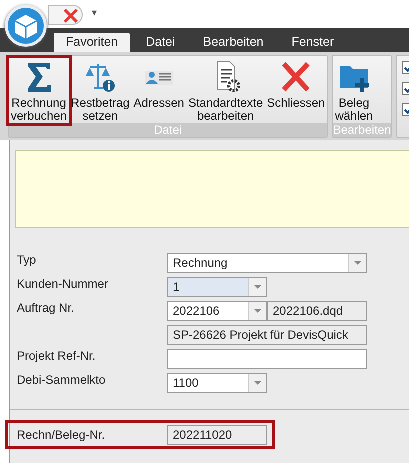 The image size is (409, 463). What do you see at coordinates (27, 260) in the screenshot?
I see `field-label: Typ` at bounding box center [27, 260].